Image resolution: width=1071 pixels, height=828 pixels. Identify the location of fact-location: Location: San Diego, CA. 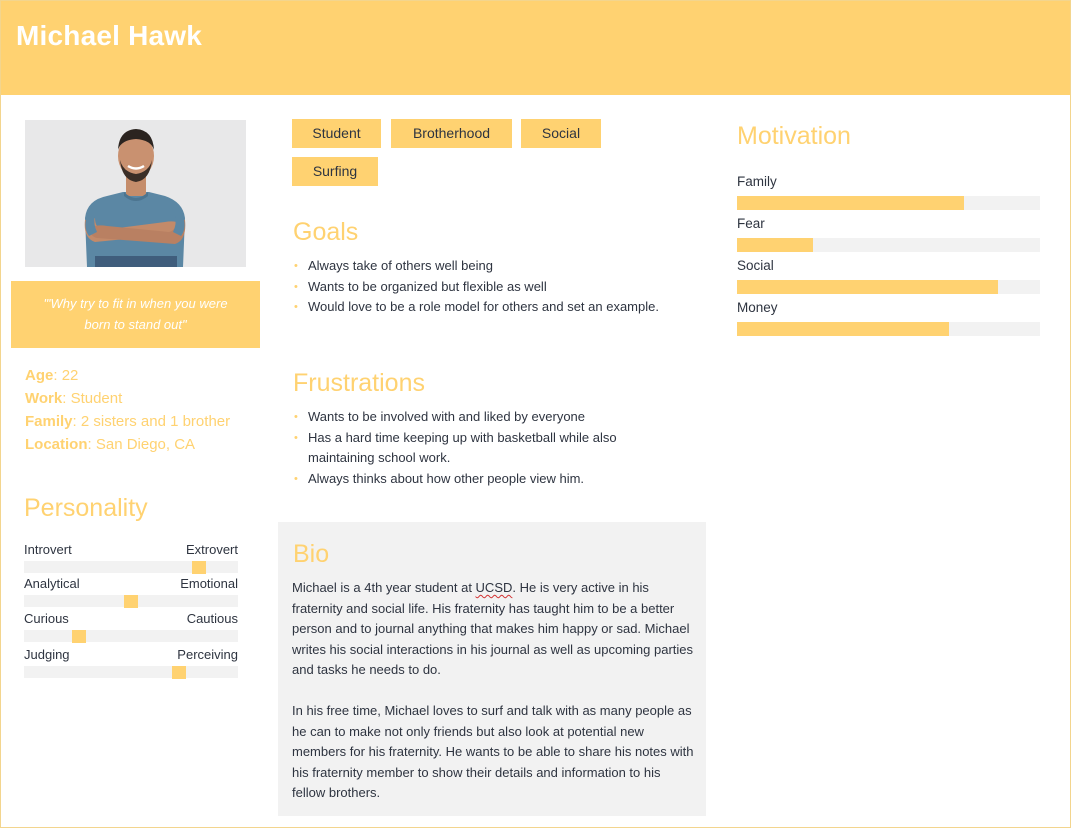
(110, 444).